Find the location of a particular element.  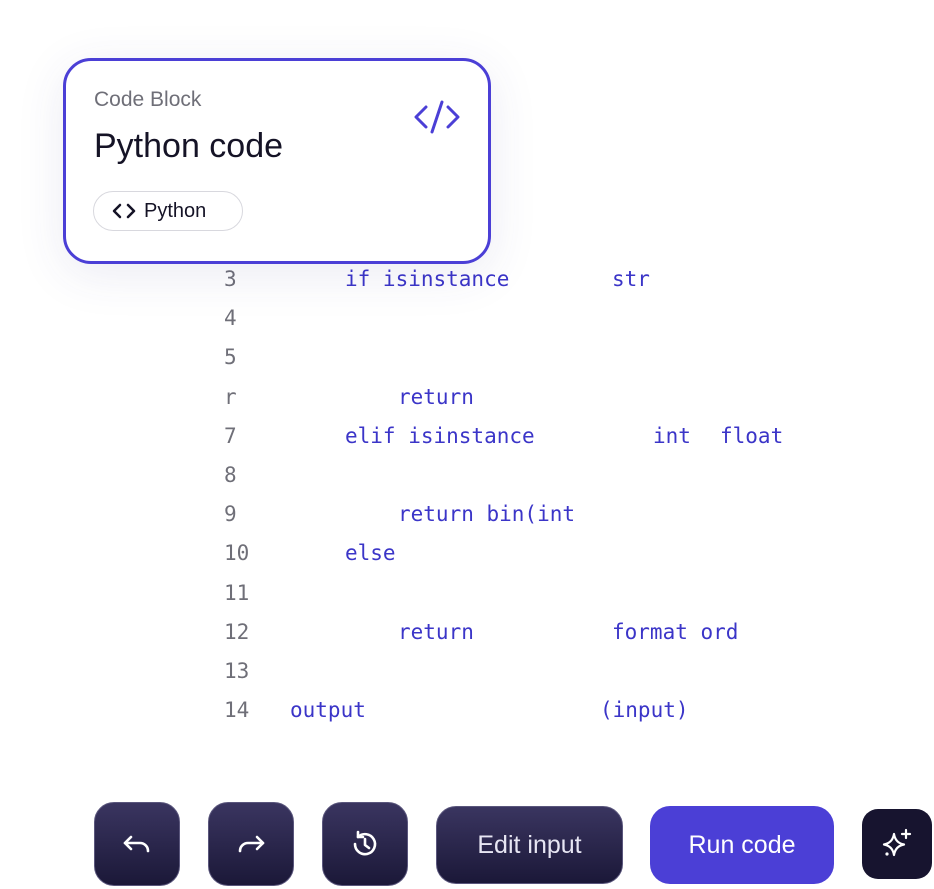

code-line: 14 output (input) is located at coordinates (467, 710).